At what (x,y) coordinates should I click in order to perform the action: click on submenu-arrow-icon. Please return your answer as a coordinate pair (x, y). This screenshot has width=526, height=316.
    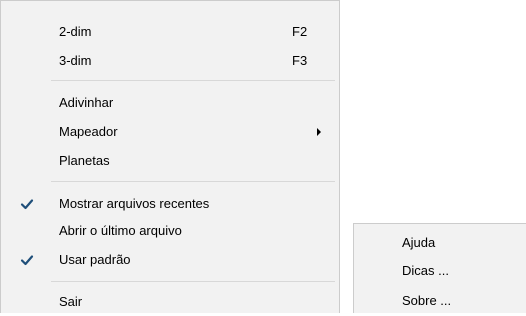
    Looking at the image, I should click on (319, 132).